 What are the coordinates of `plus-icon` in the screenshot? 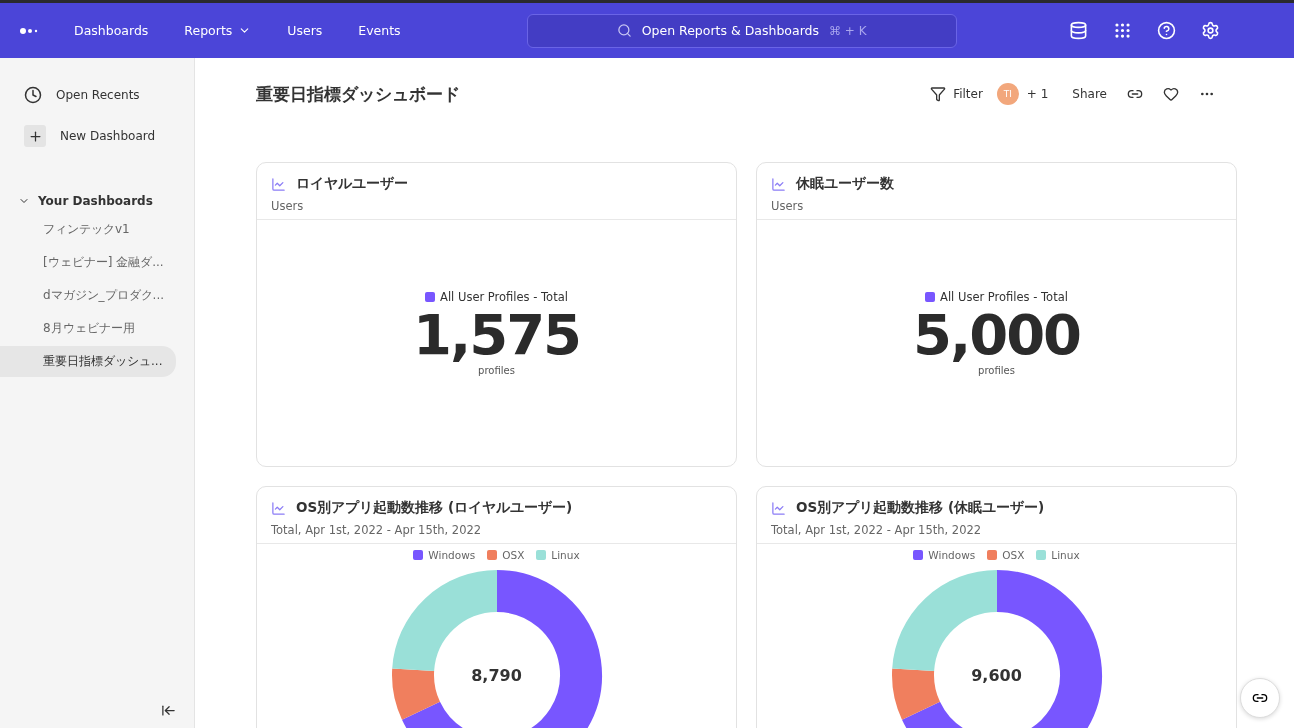 It's located at (35, 136).